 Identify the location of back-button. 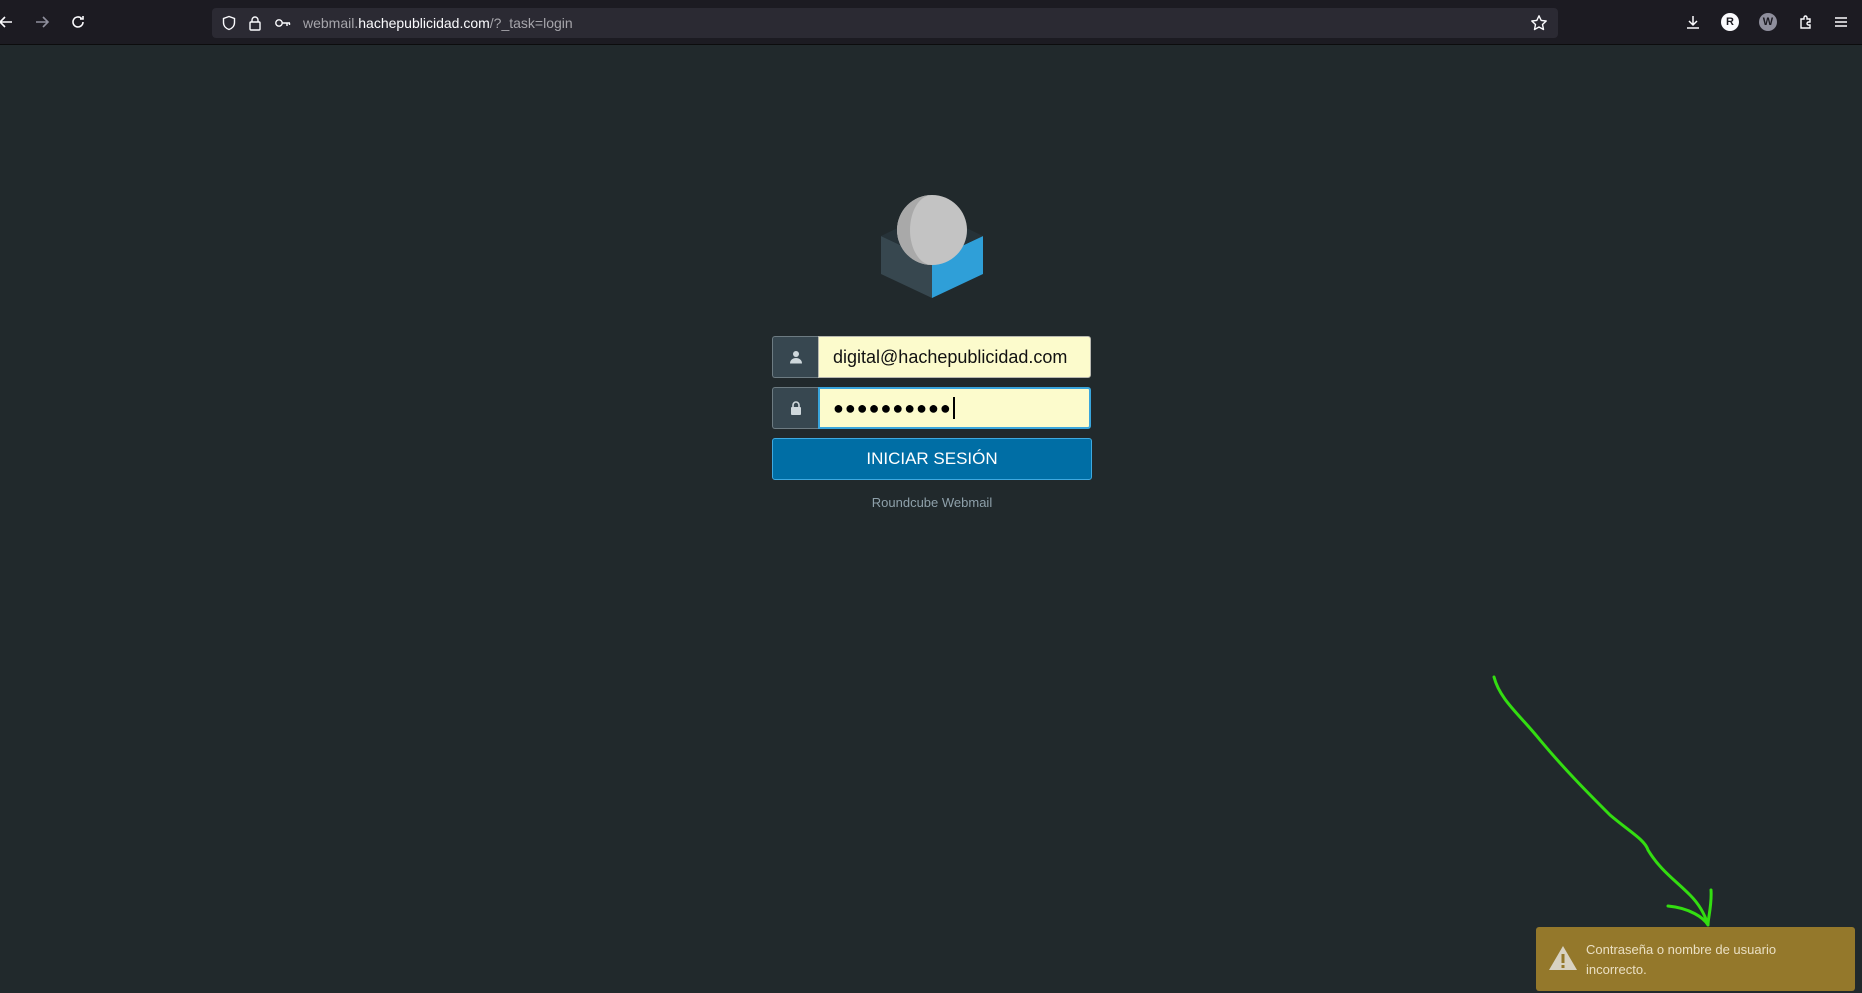
(9, 22).